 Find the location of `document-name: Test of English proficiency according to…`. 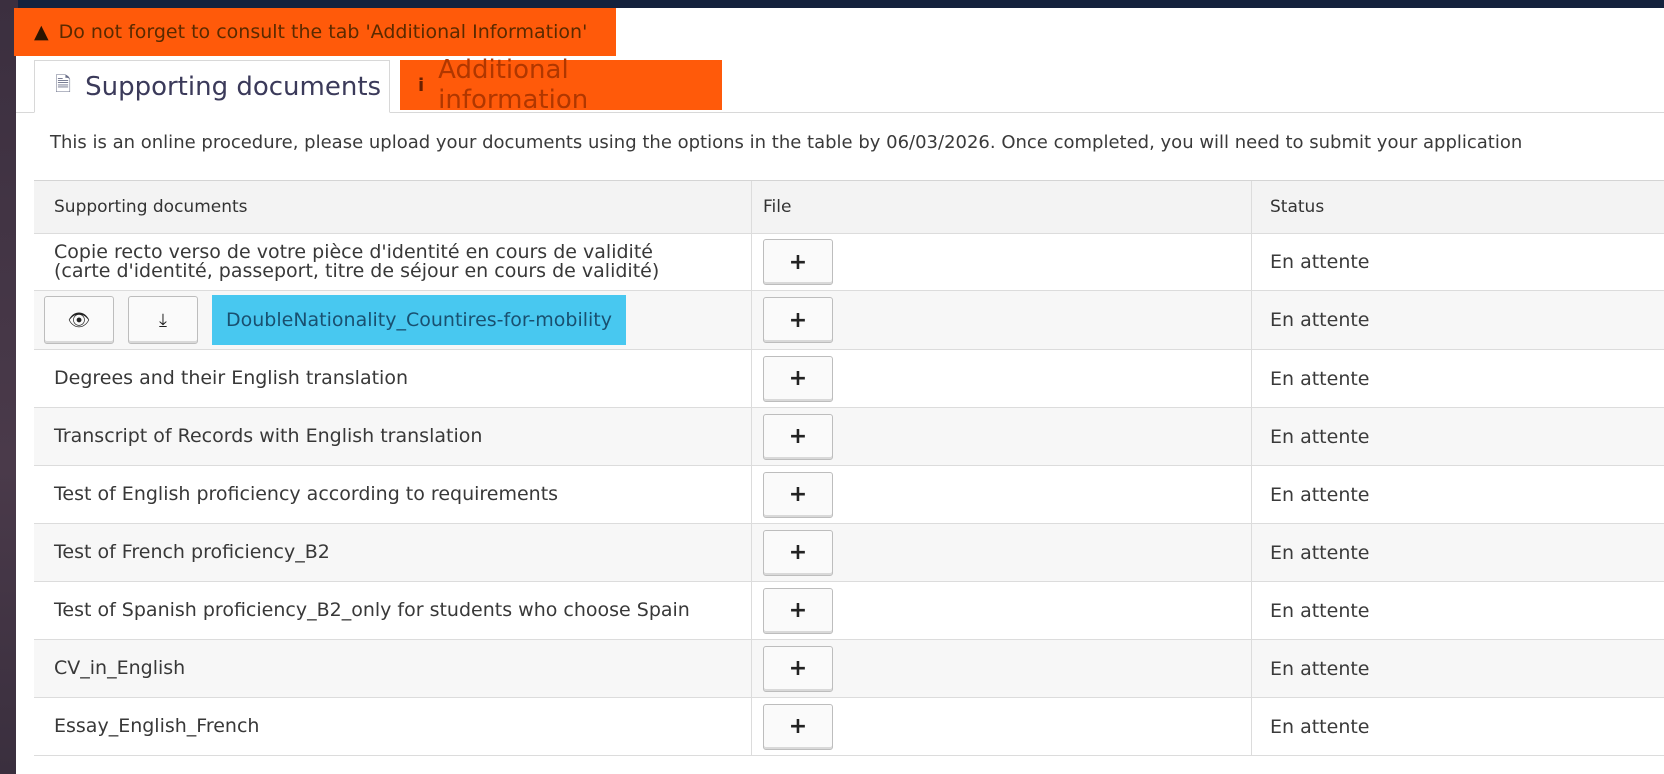

document-name: Test of English proficiency according to… is located at coordinates (393, 494).